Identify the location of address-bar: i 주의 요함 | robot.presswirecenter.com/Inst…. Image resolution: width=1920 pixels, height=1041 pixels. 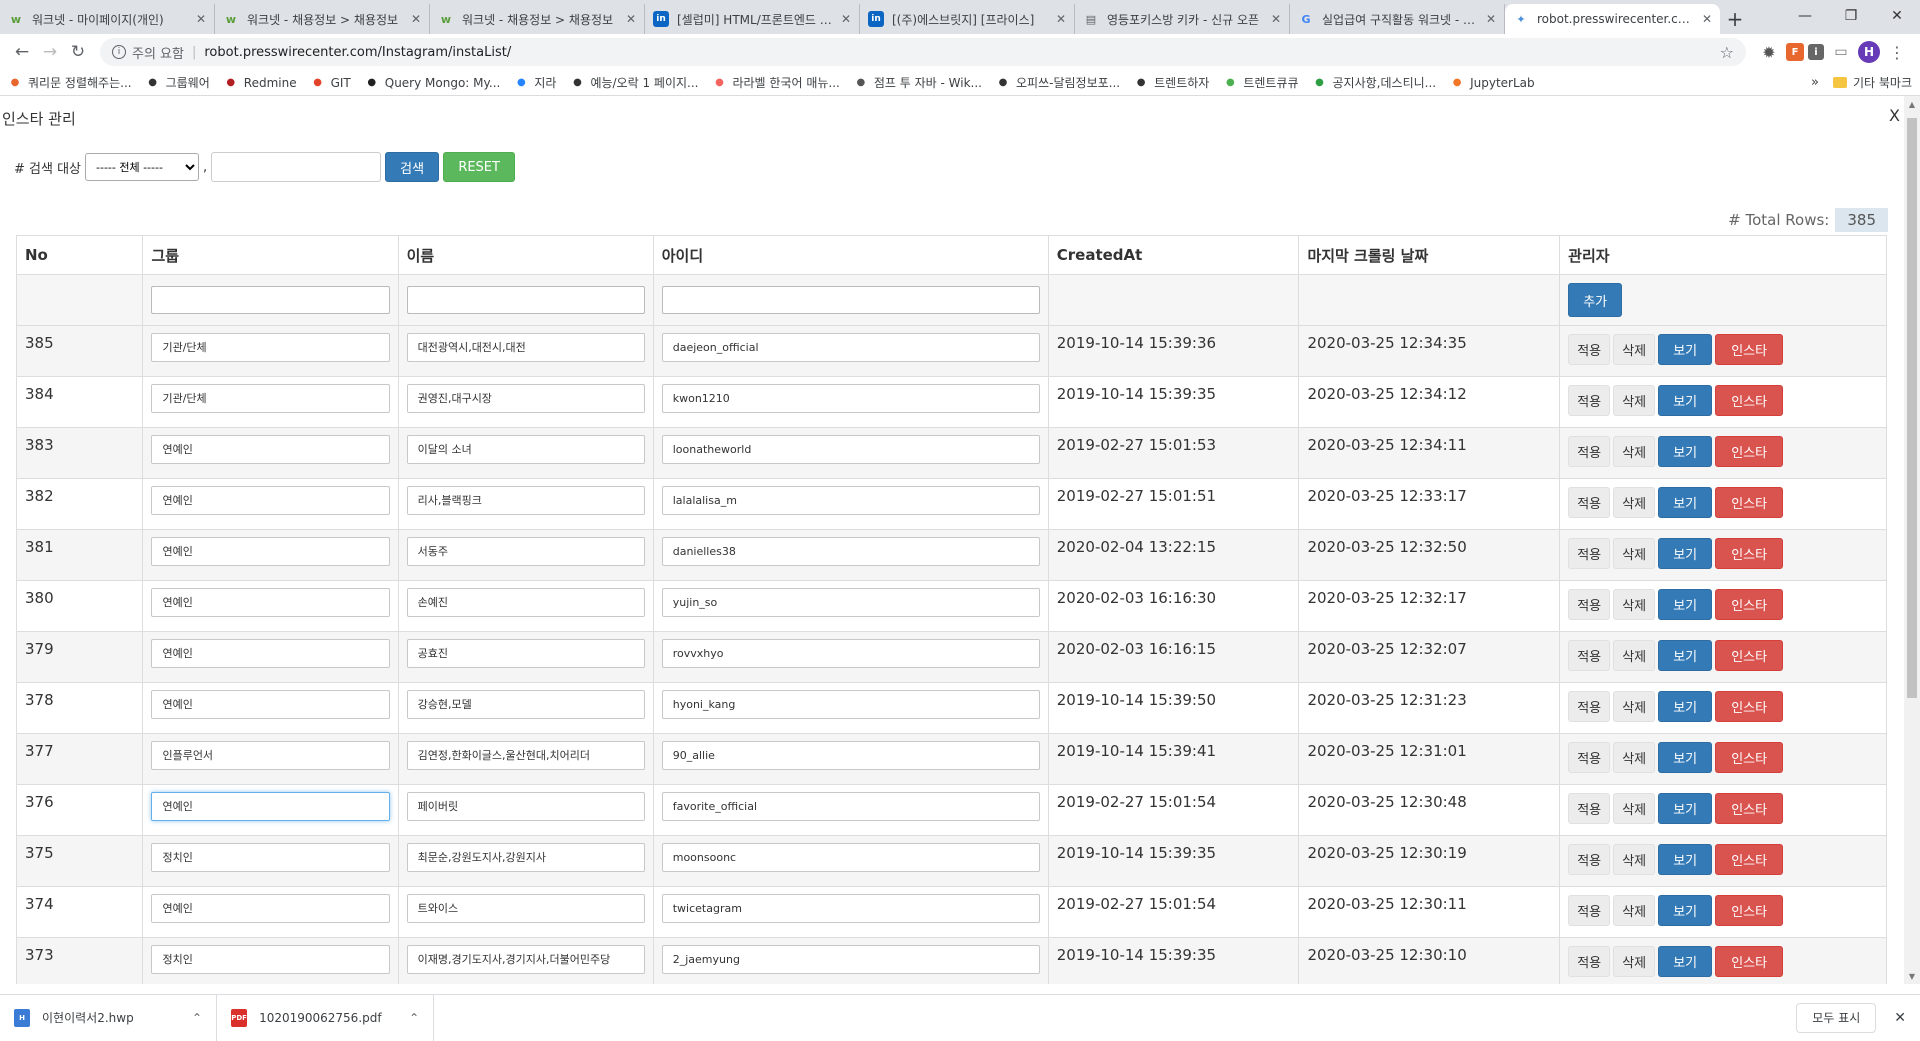
(923, 52).